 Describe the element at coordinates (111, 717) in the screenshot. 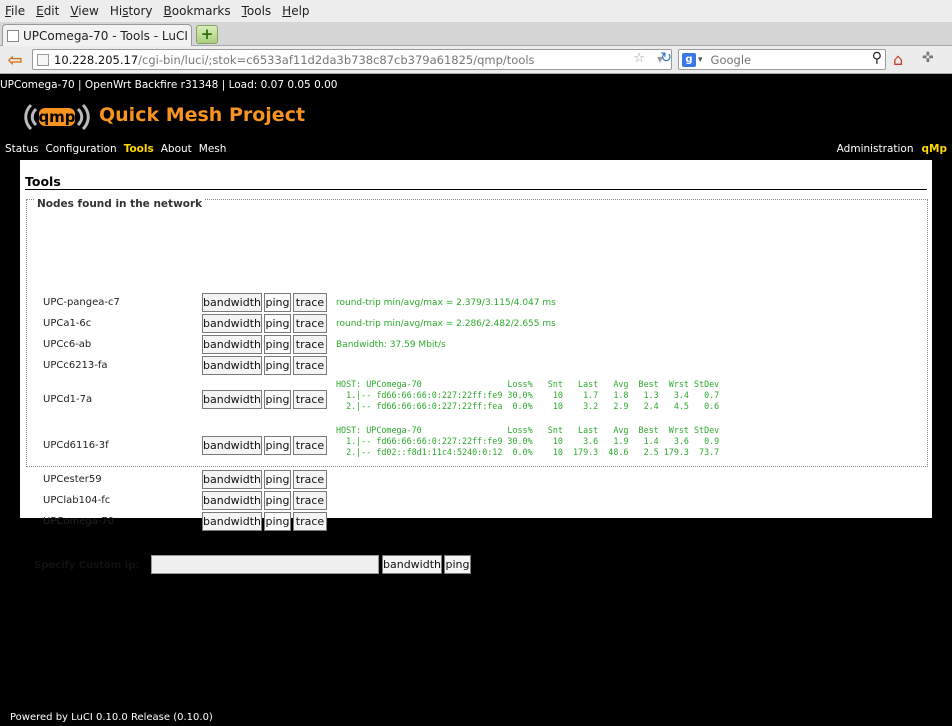

I see `footer-text: Powered by LuCI 0.10.0 Release (0.10.0)` at that location.